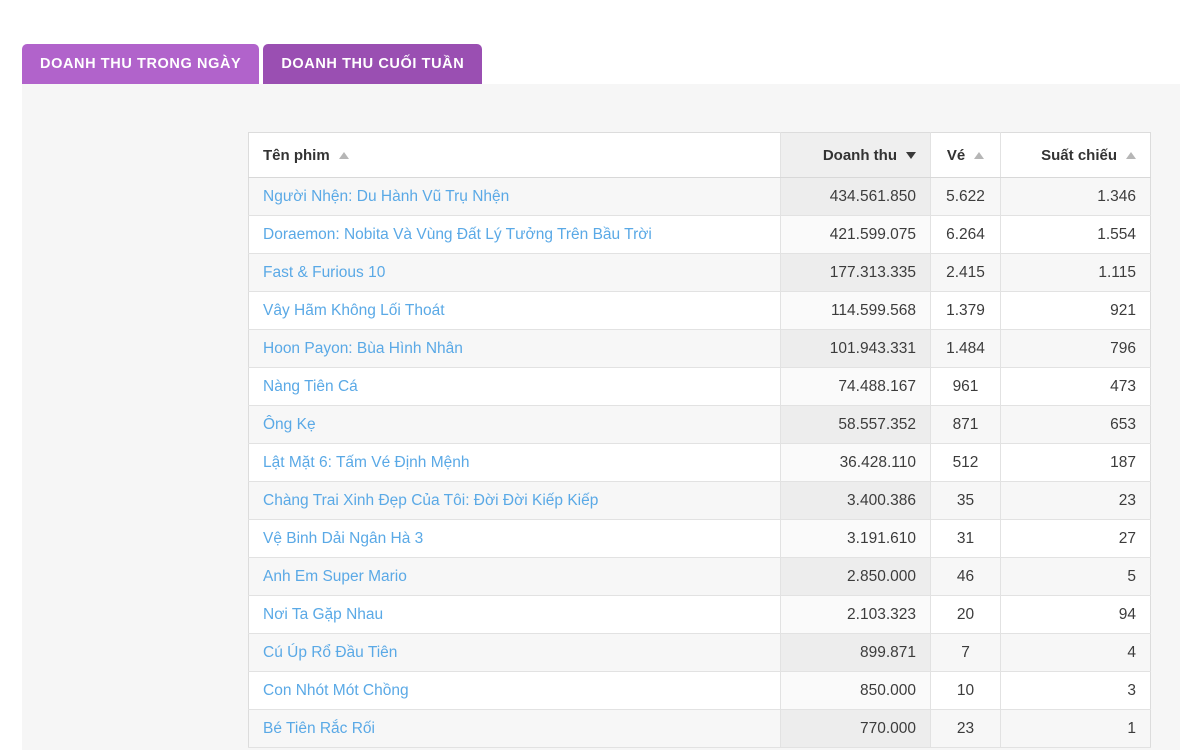 The width and height of the screenshot is (1200, 750). What do you see at coordinates (855, 728) in the screenshot?
I see `cell-revenue: 770.000` at bounding box center [855, 728].